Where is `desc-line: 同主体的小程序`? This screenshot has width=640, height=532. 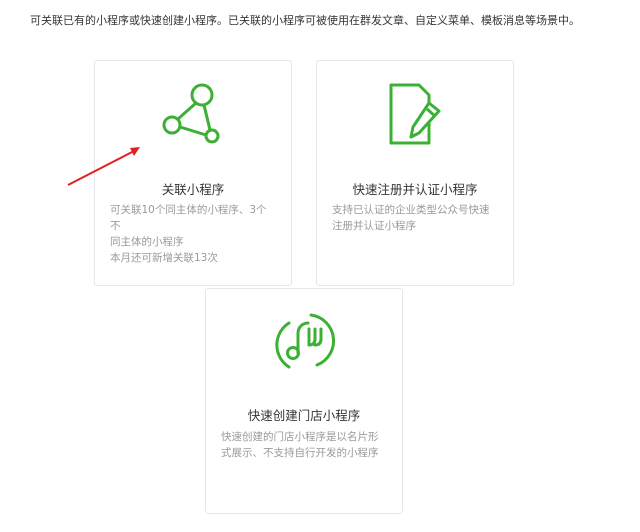 desc-line: 同主体的小程序 is located at coordinates (147, 242).